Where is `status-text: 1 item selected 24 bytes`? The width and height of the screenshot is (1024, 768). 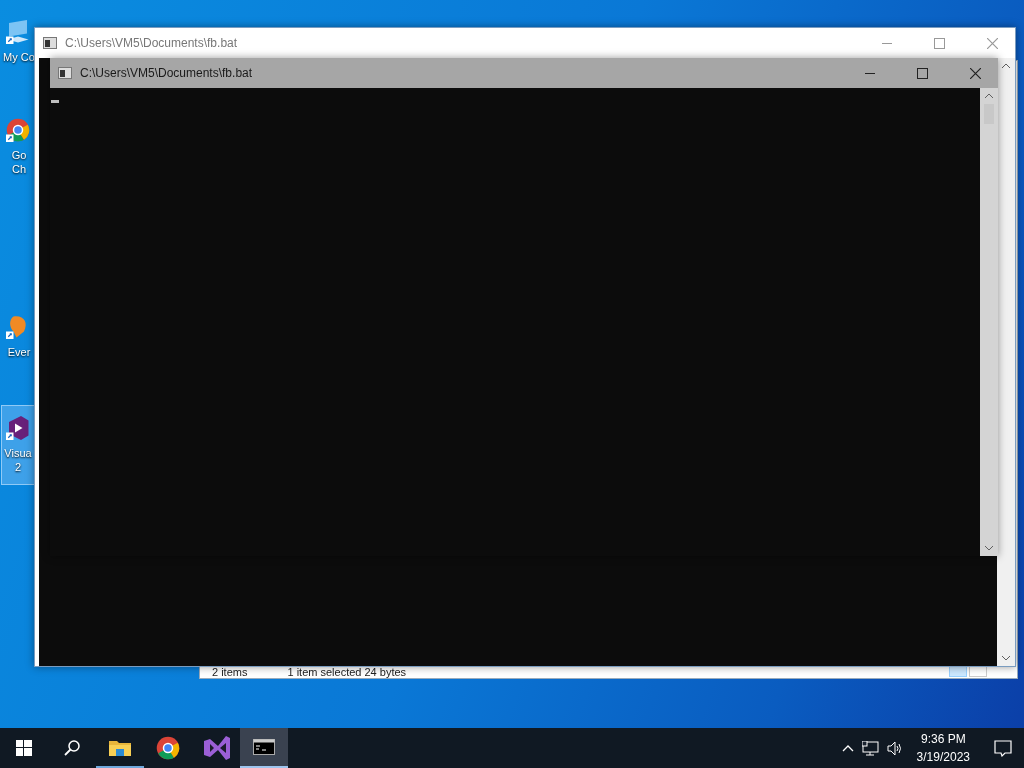 status-text: 1 item selected 24 bytes is located at coordinates (347, 672).